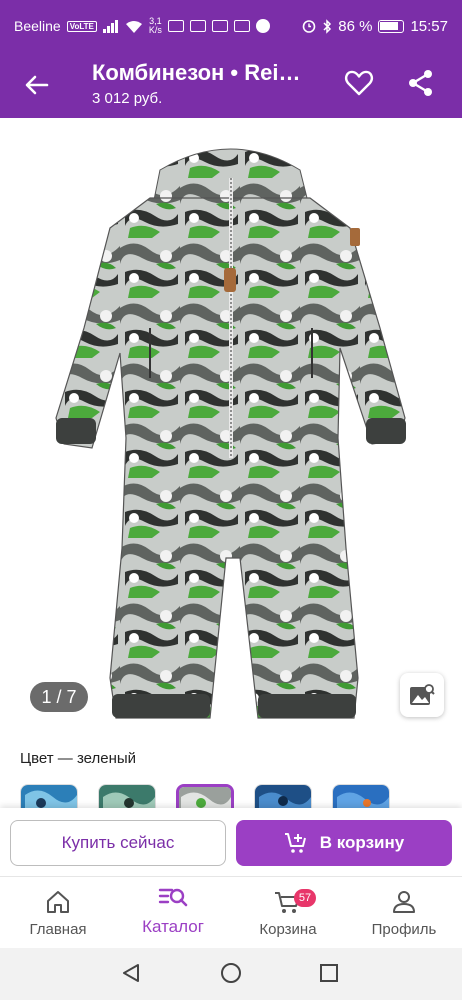  Describe the element at coordinates (173, 911) in the screenshot. I see `nav-item-catalog: Каталог` at that location.